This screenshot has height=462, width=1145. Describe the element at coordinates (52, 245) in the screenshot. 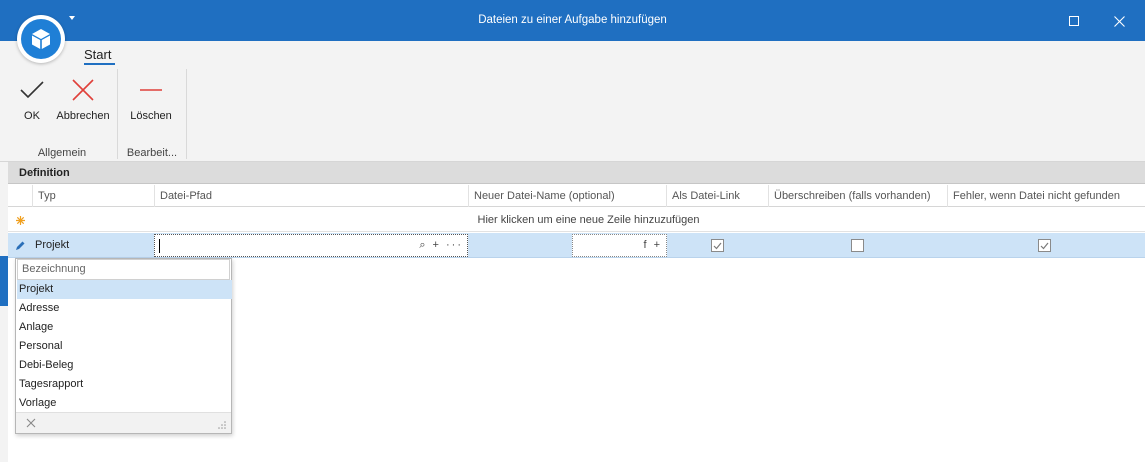

I see `cell-typ-value: Projekt` at that location.